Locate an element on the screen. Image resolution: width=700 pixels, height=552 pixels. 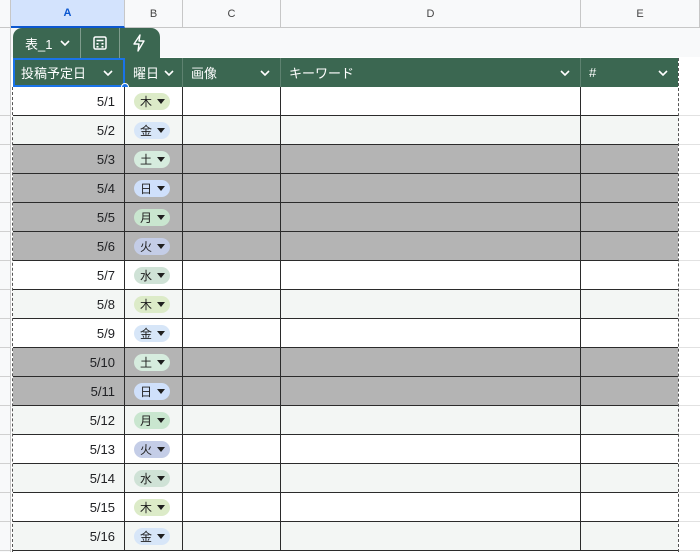
calculator-icon-button is located at coordinates (100, 43).